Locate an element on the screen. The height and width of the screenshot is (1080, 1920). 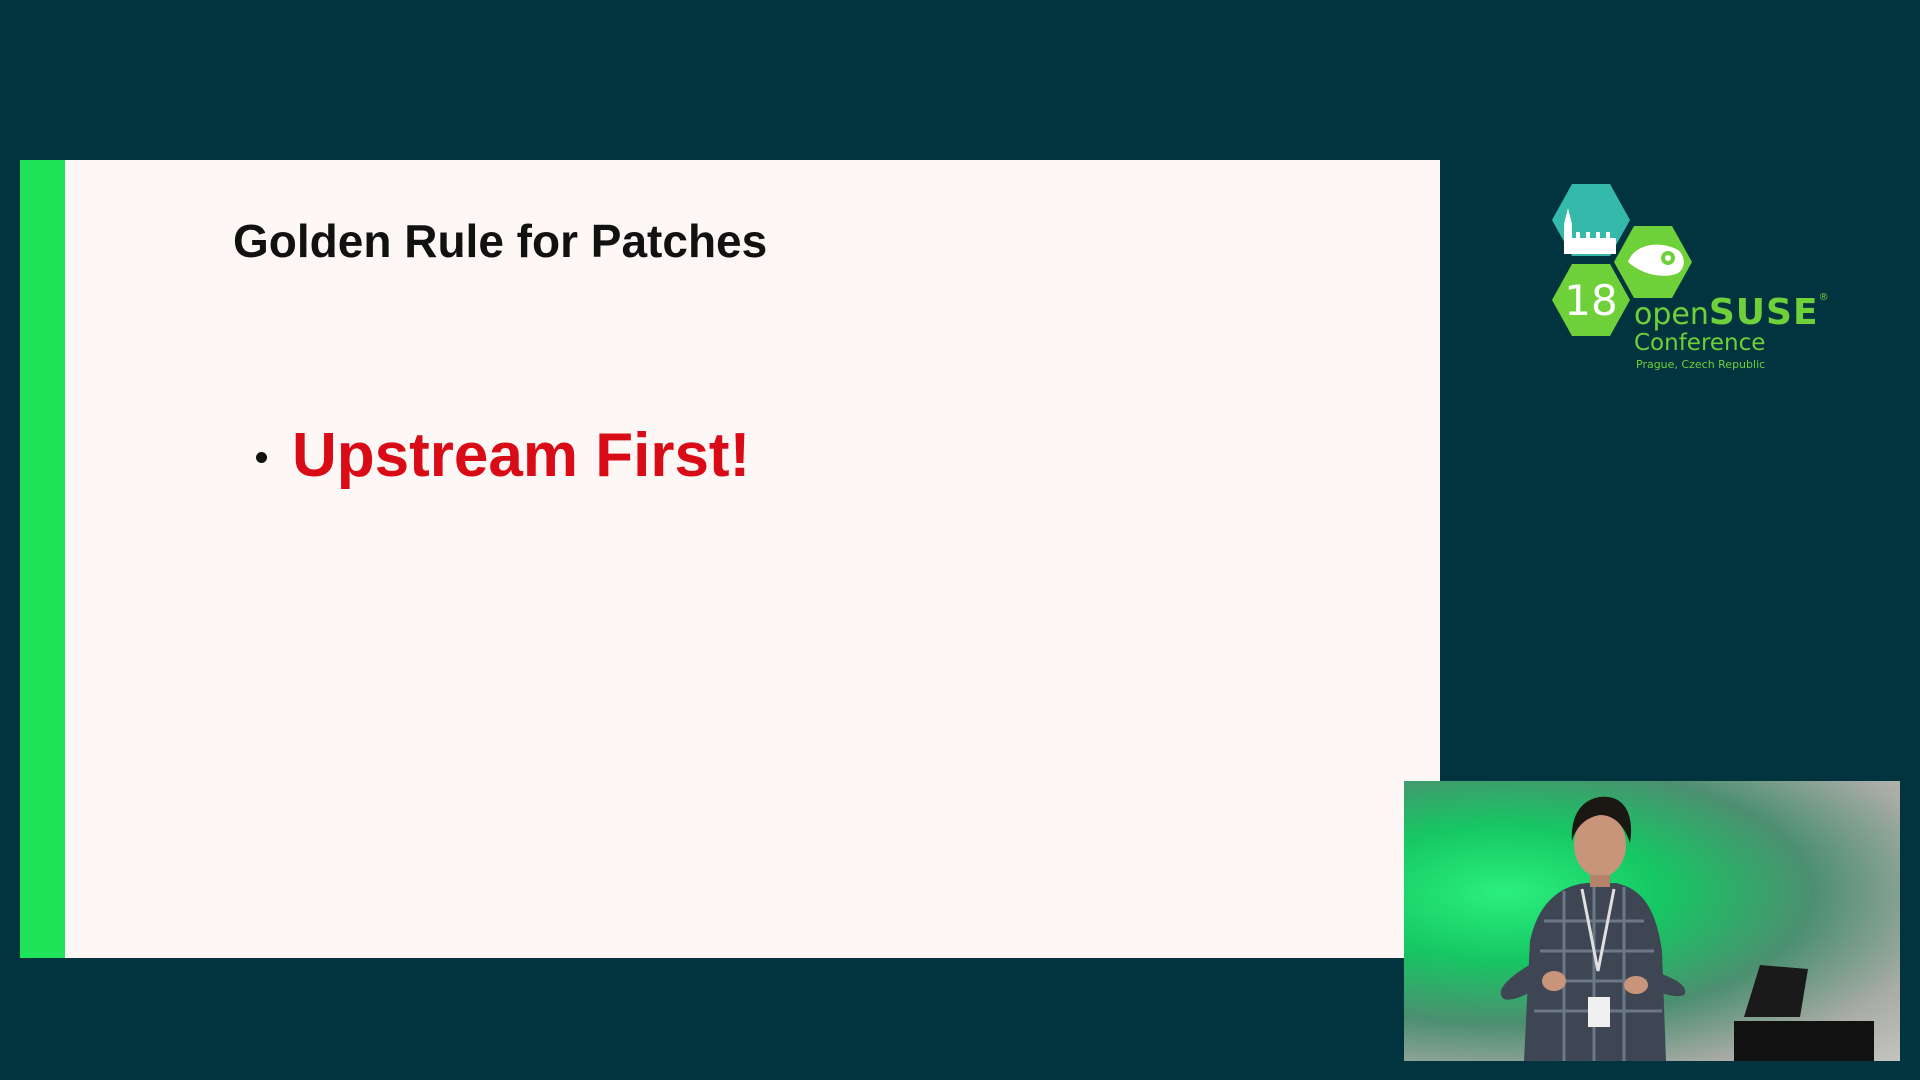
logo-brand-open: open is located at coordinates (1671, 314).